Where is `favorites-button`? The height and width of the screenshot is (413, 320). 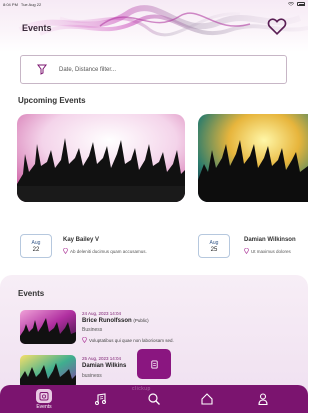 favorites-button is located at coordinates (277, 26).